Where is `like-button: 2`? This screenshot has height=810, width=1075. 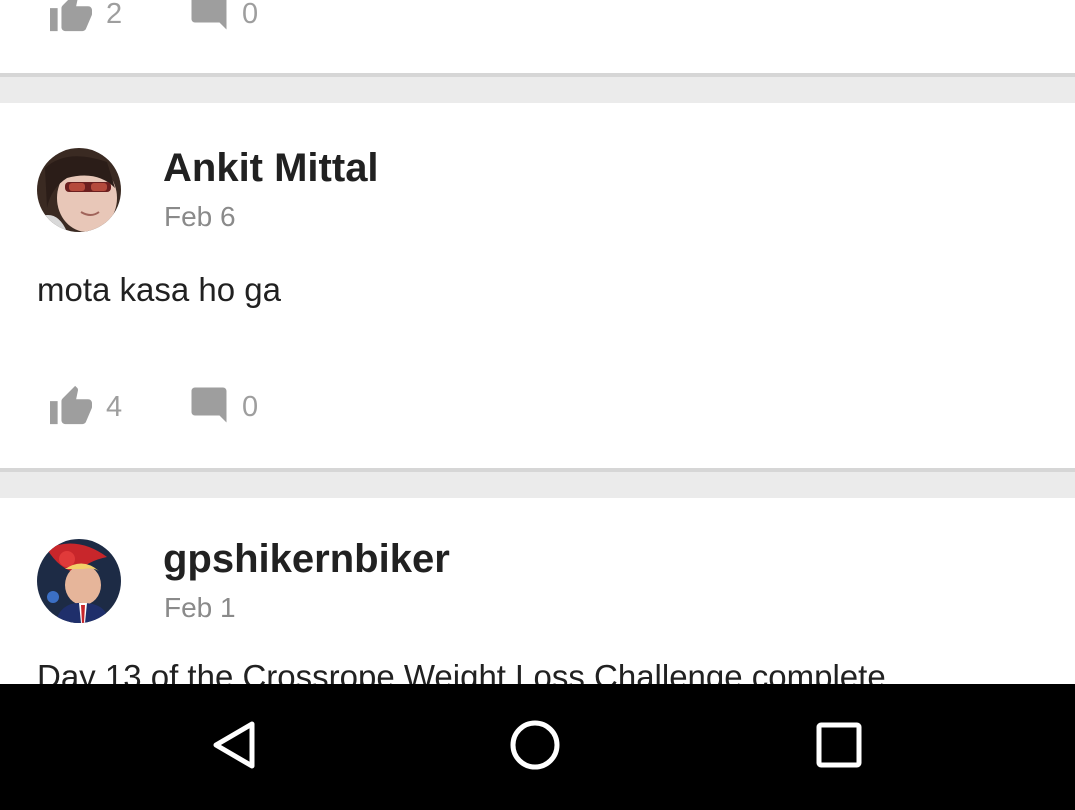
like-button: 2 is located at coordinates (85, 18).